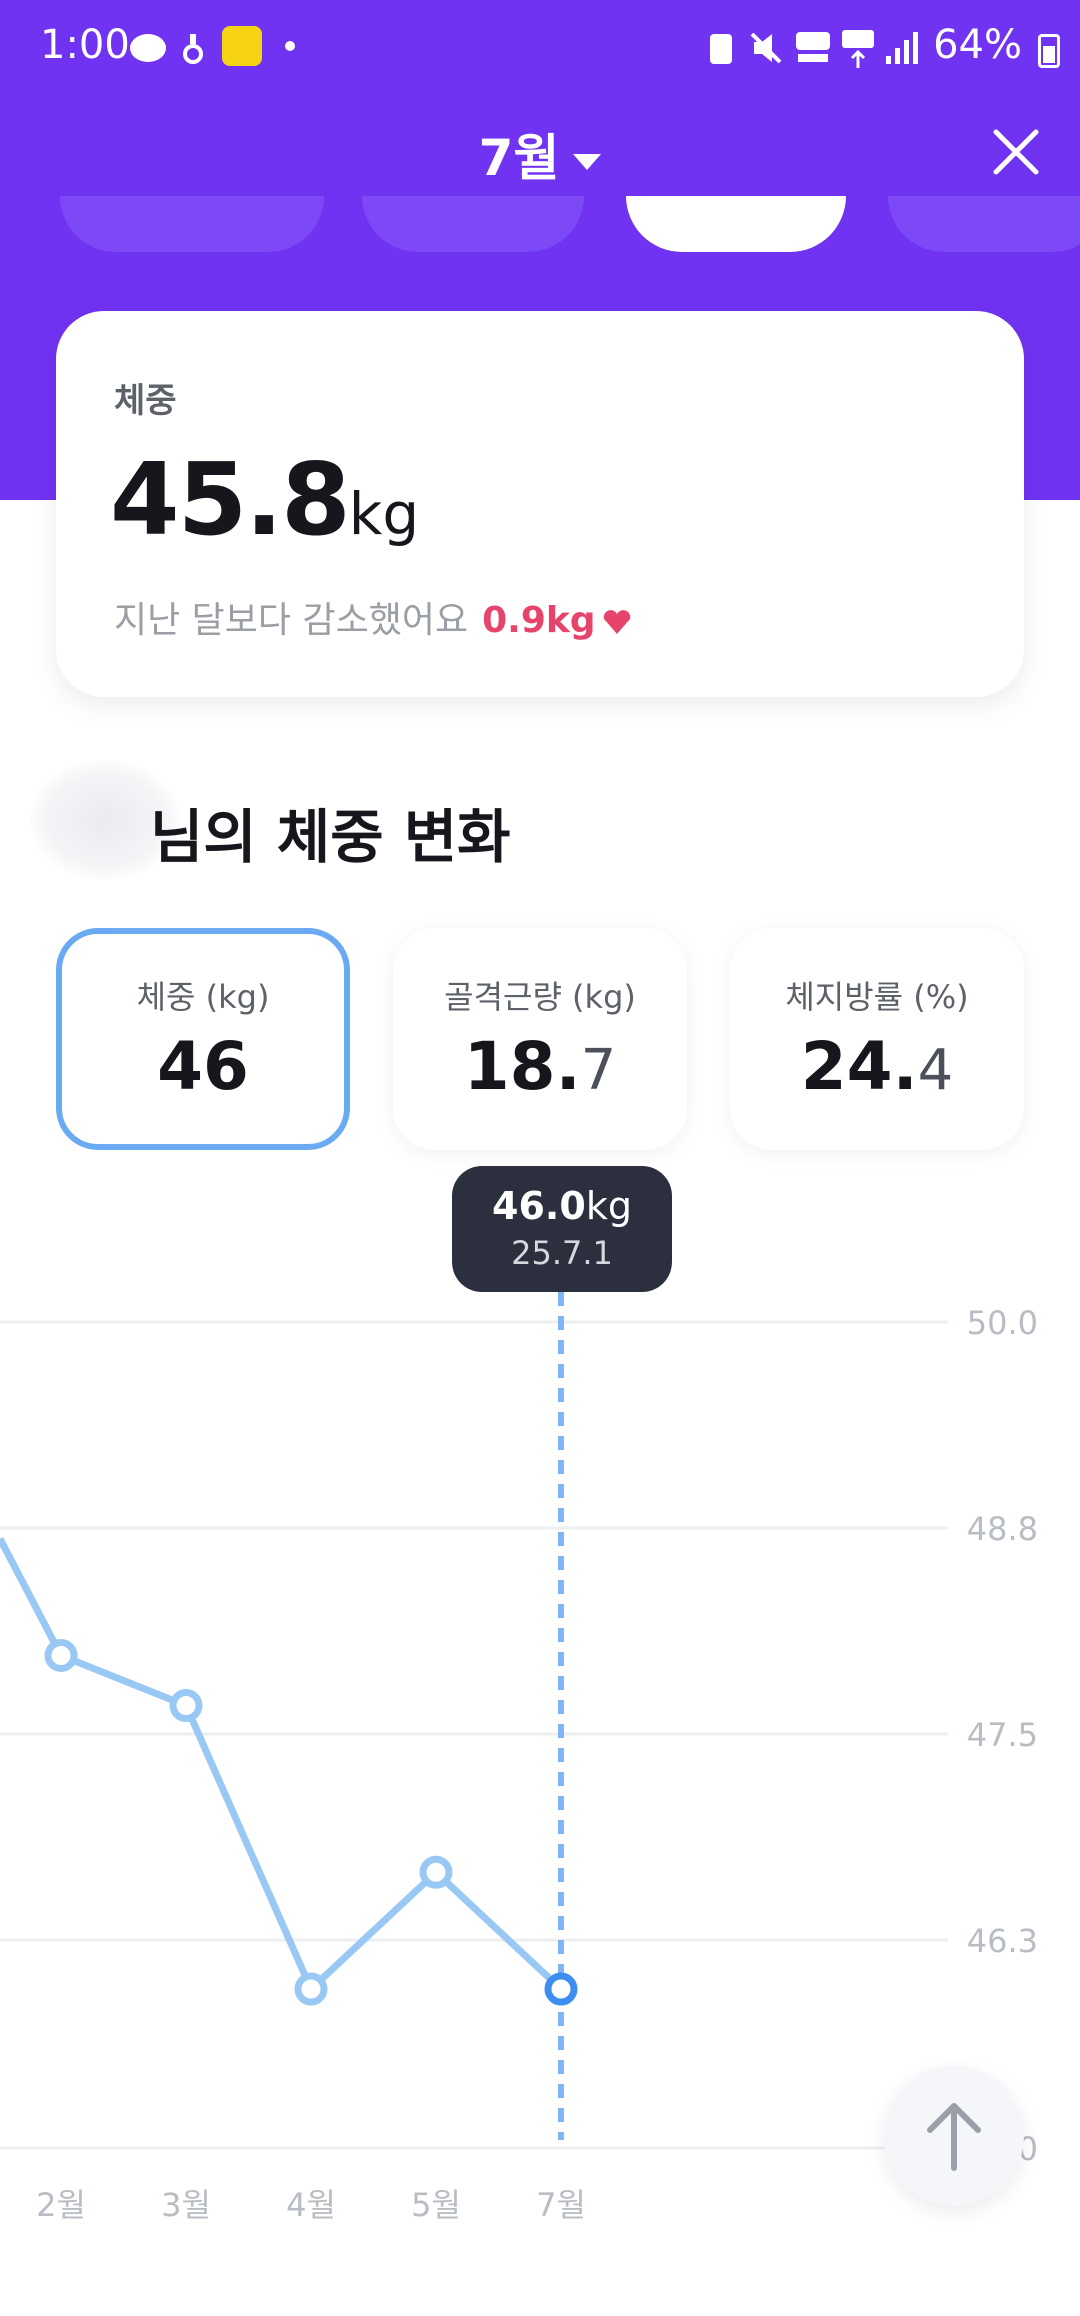  I want to click on mute-icon, so click(766, 48).